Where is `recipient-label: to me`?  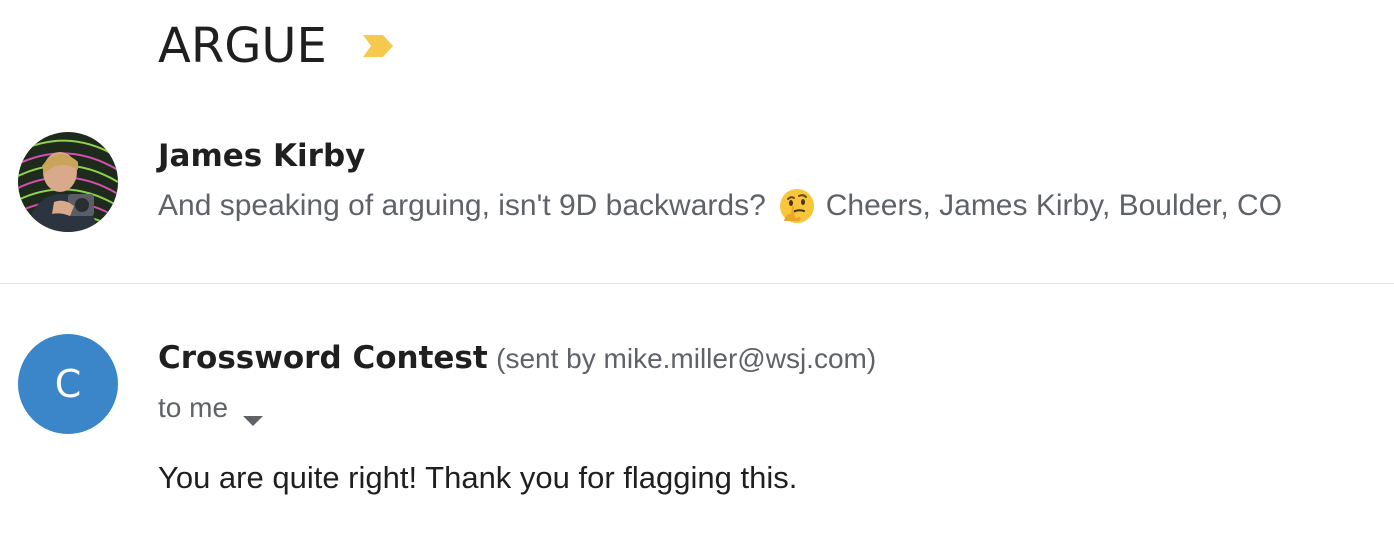
recipient-label: to me is located at coordinates (193, 407).